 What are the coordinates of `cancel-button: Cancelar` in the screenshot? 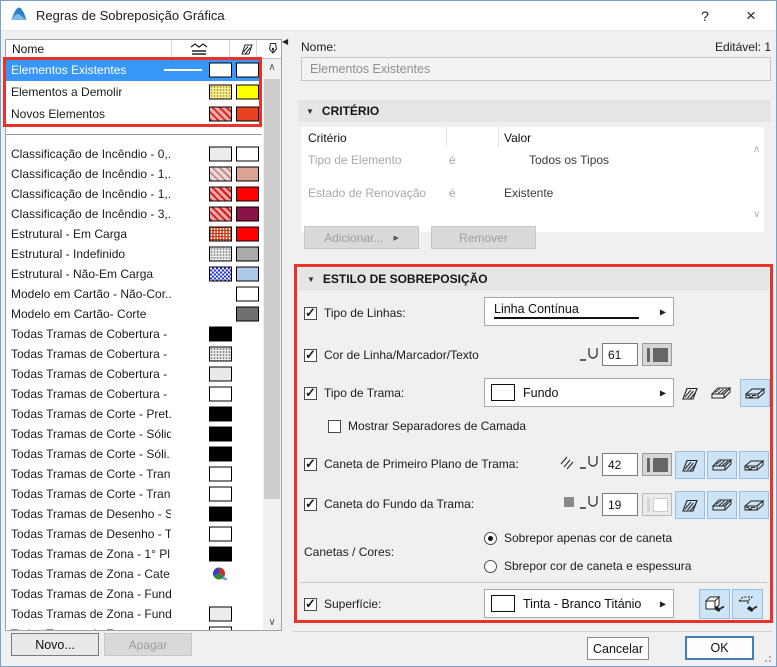 It's located at (618, 648).